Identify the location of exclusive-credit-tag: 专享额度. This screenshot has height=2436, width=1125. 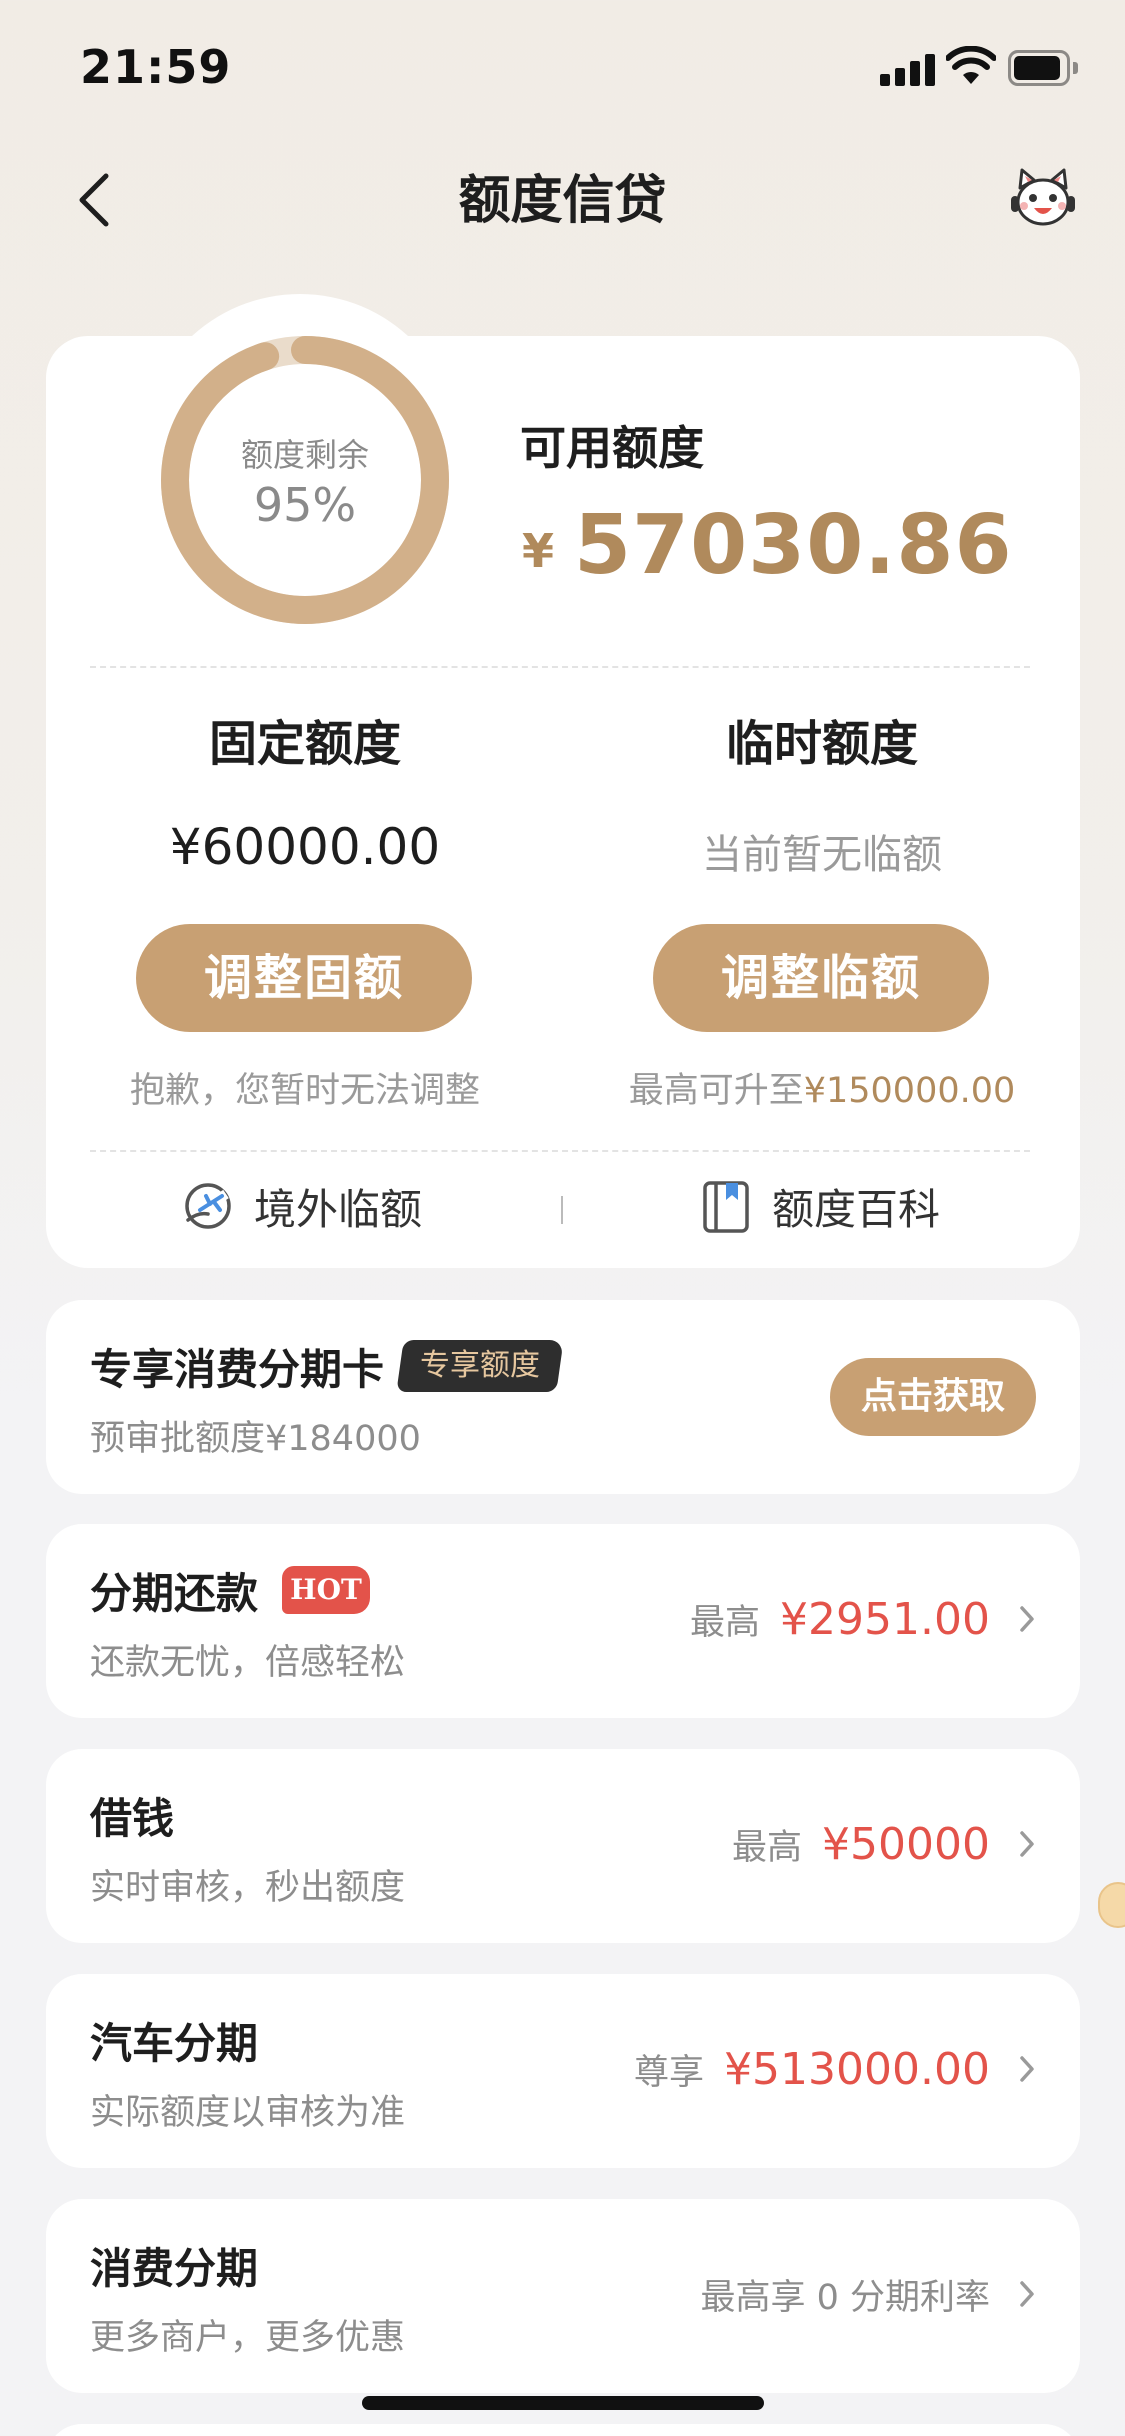
(480, 1366).